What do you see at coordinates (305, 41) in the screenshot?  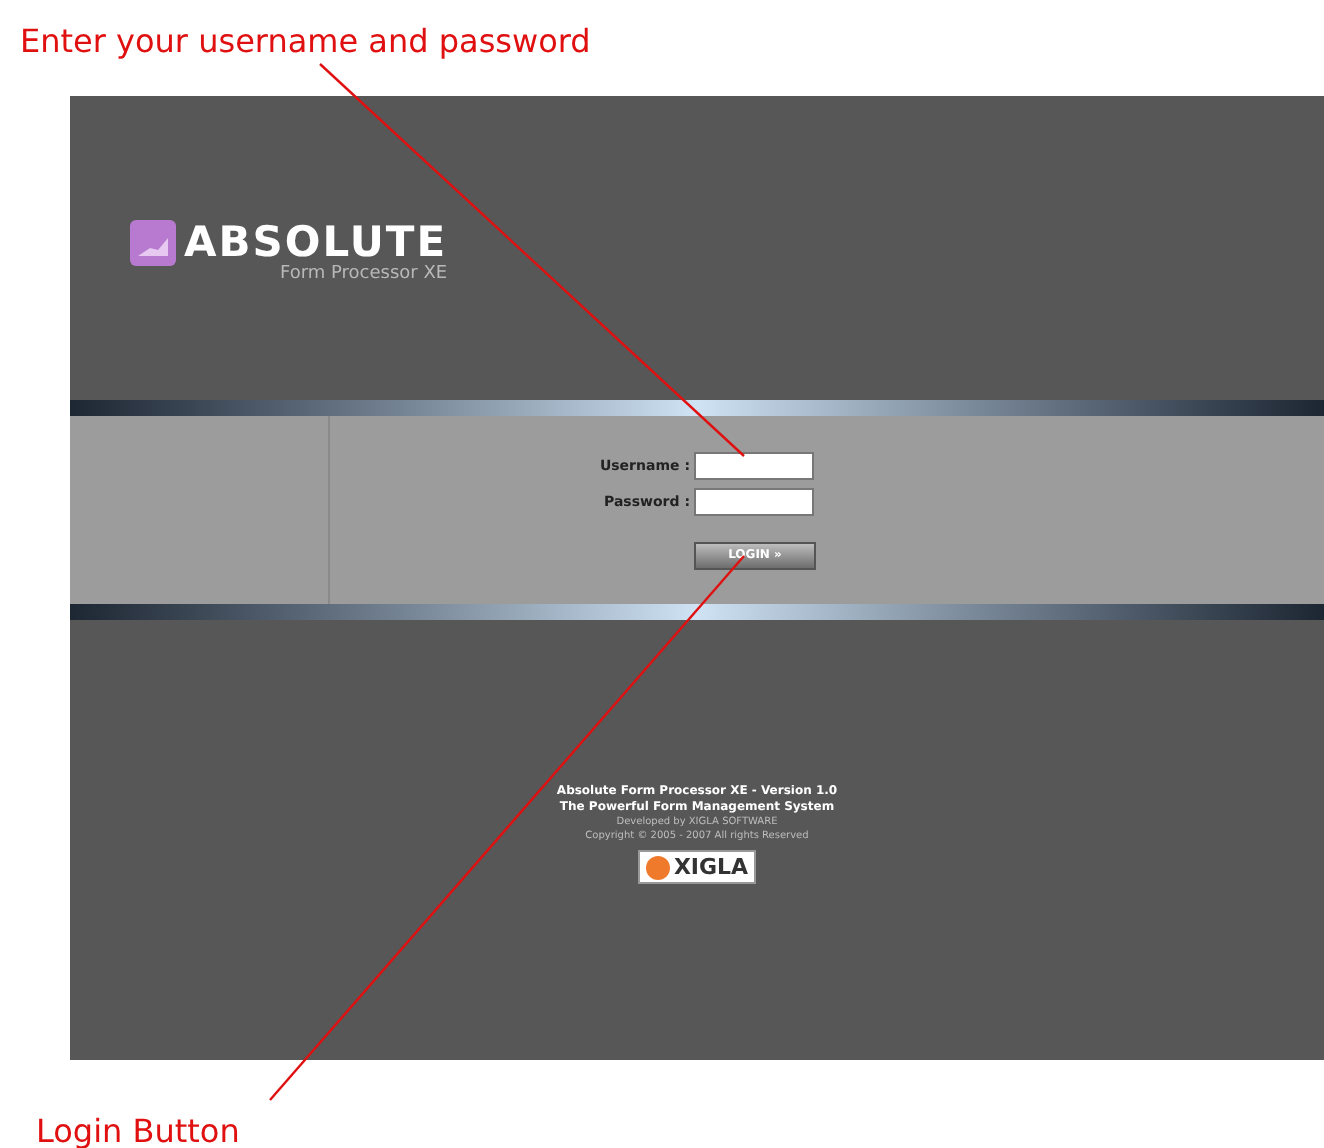 I see `annotation-label: Enter your username and password` at bounding box center [305, 41].